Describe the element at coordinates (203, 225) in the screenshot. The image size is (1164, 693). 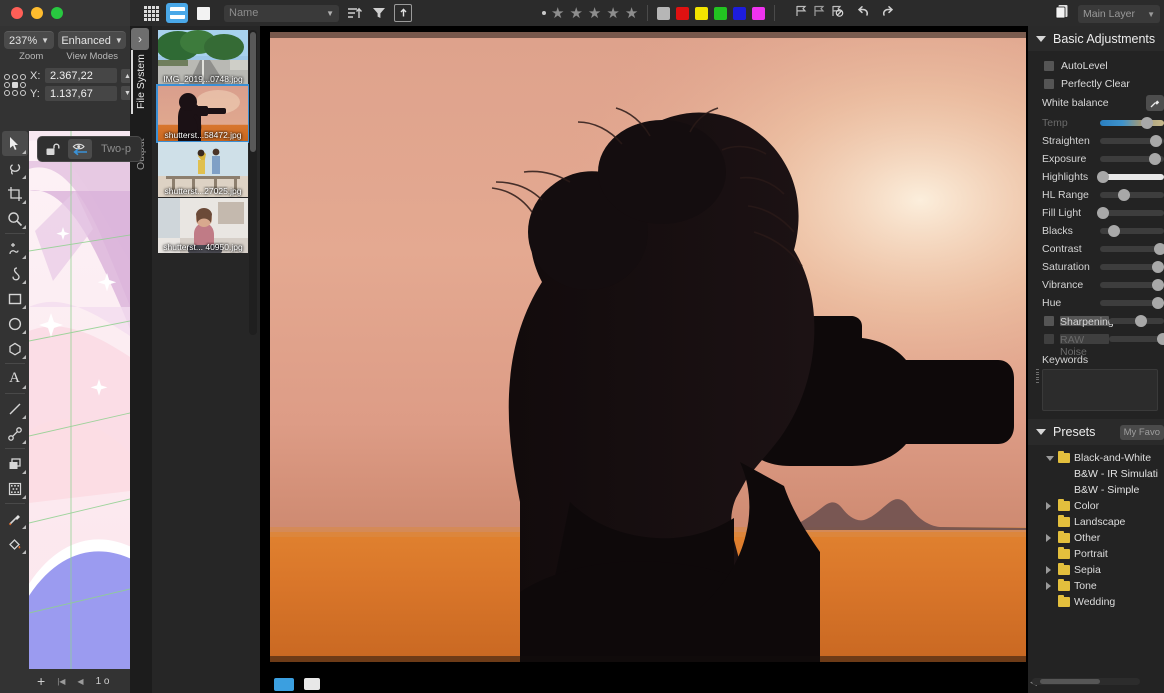
I see `list-item: shutterst... 40950.jpg` at that location.